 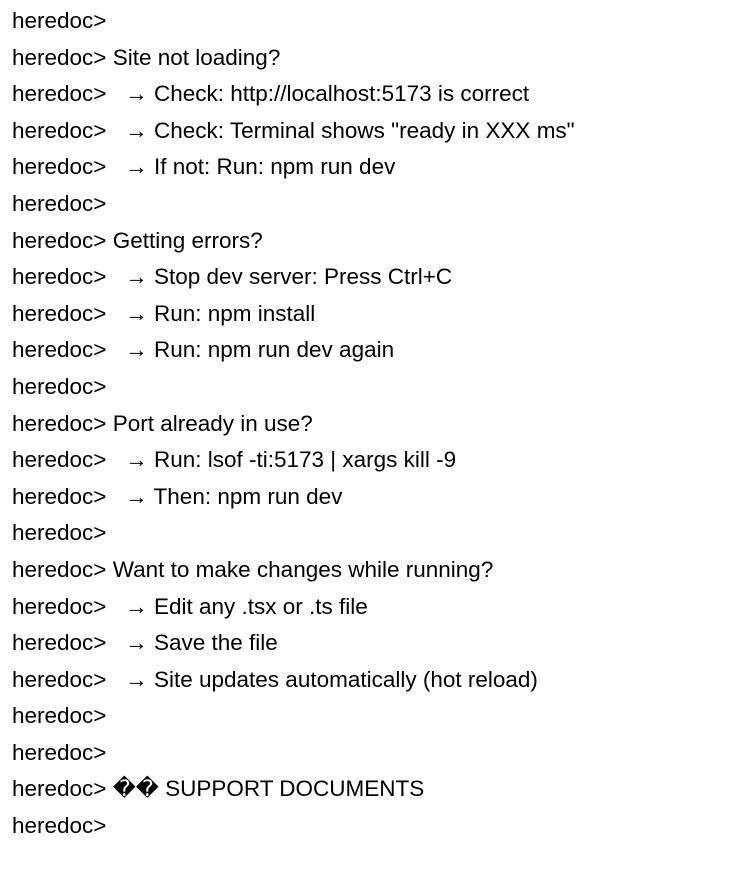 What do you see at coordinates (211, 313) in the screenshot?
I see `line-text: → Run: npm install` at bounding box center [211, 313].